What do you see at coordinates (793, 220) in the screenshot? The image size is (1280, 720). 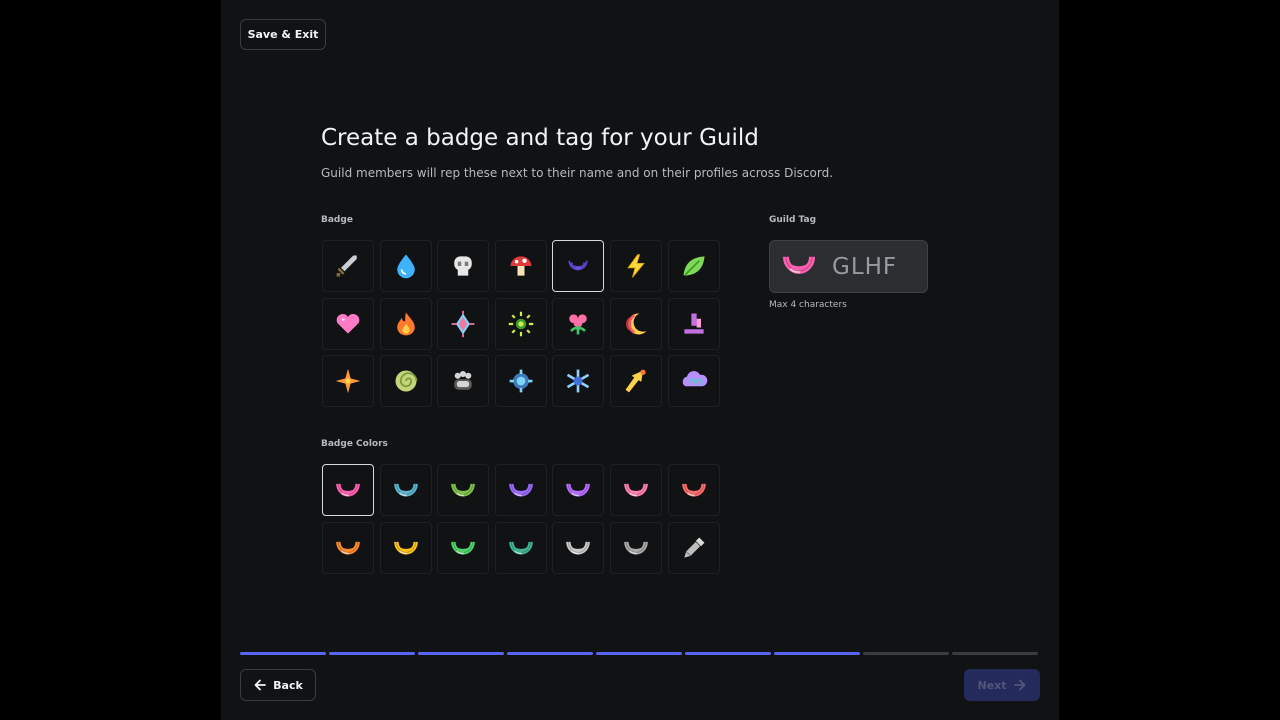 I see `guild-tag-label: Guild Tag` at bounding box center [793, 220].